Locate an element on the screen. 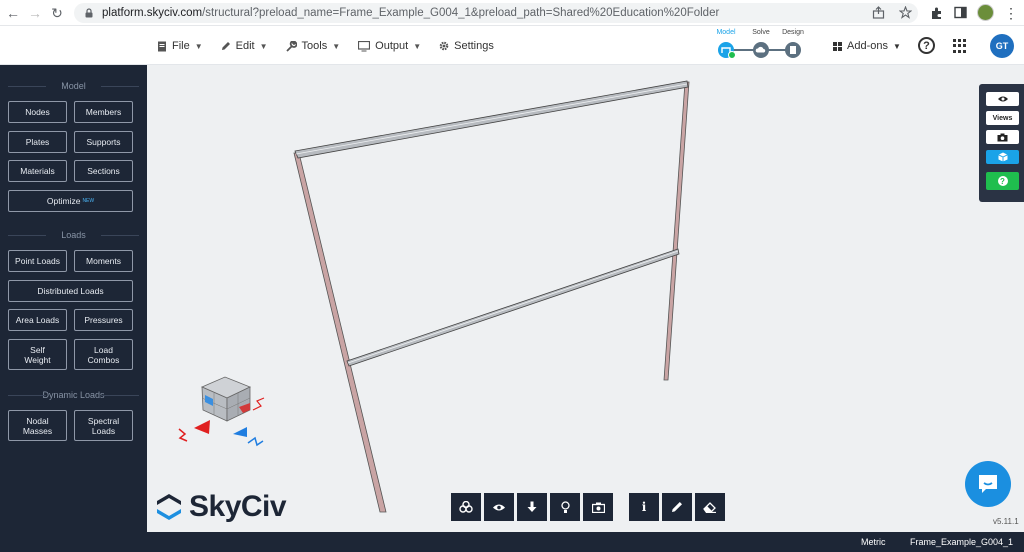 This screenshot has height=552, width=1024. units-label: Metric is located at coordinates (873, 542).